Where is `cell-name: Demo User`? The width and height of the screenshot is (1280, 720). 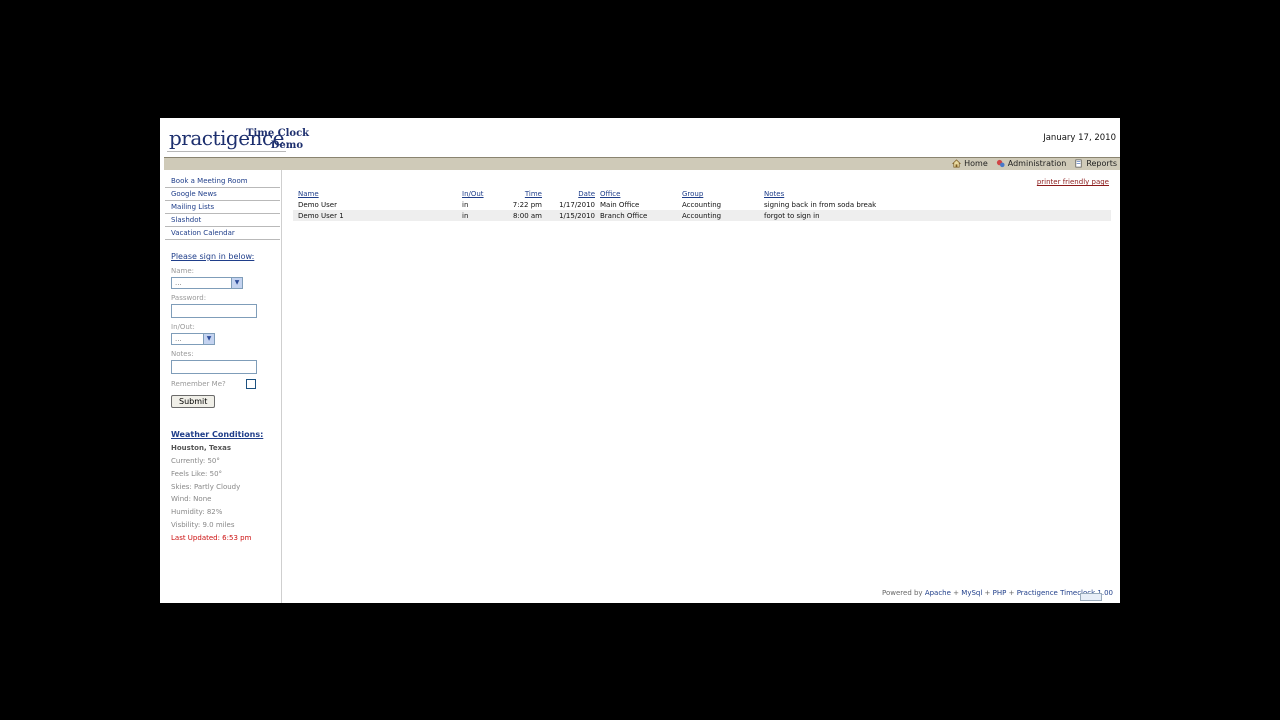 cell-name: Demo User is located at coordinates (317, 204).